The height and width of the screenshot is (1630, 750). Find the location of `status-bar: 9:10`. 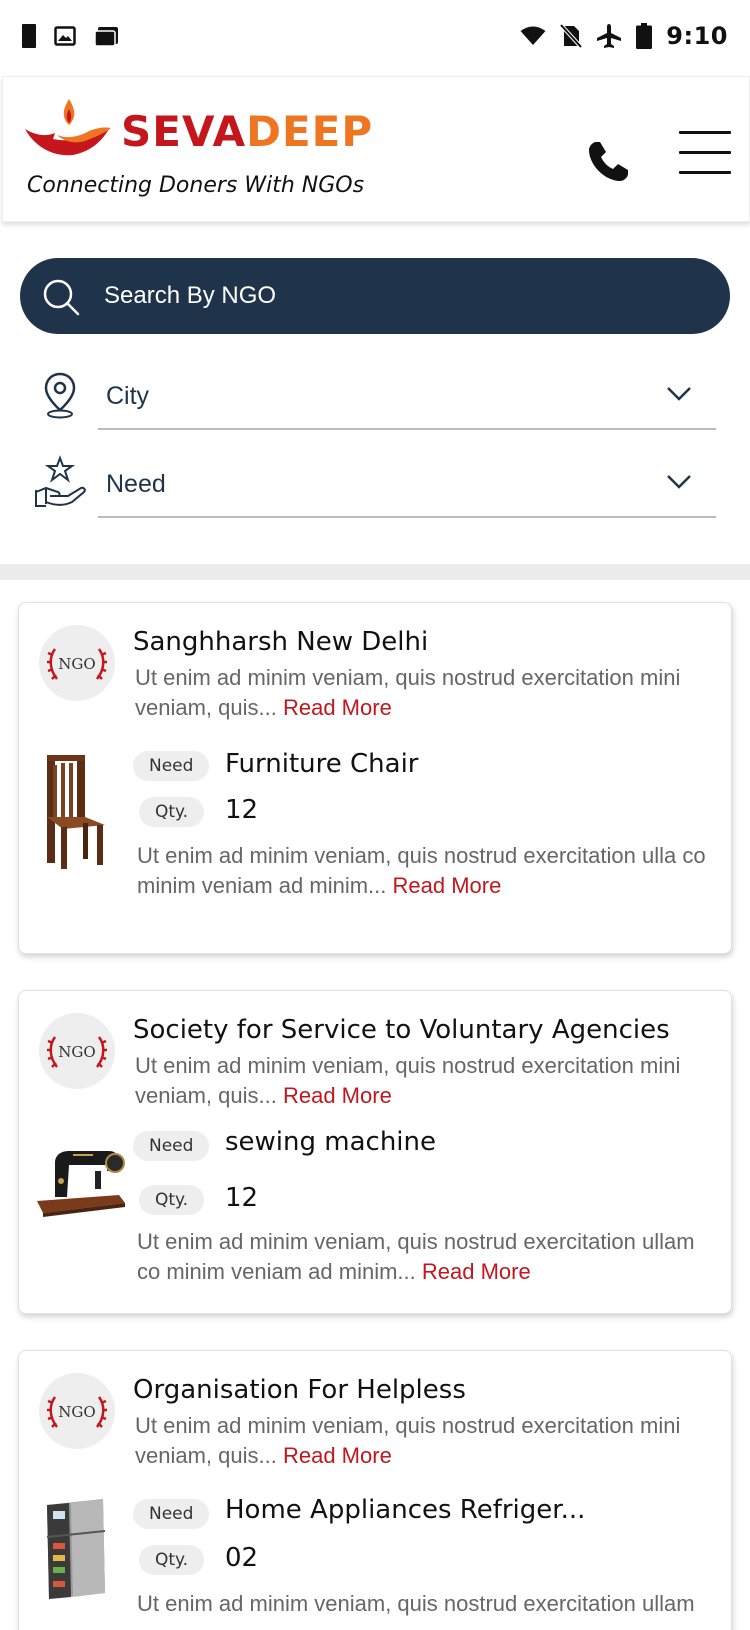

status-bar: 9:10 is located at coordinates (375, 38).